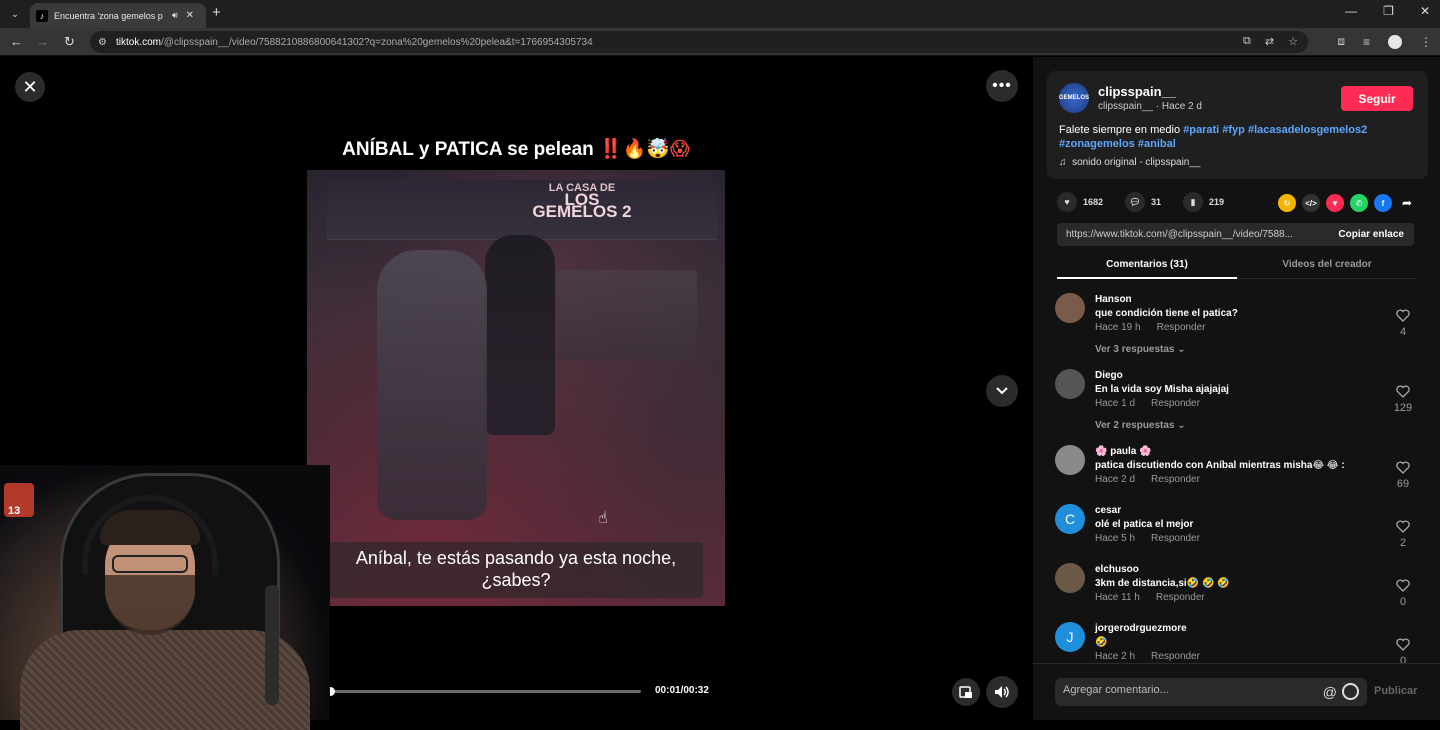  I want to click on comment-meta: Hace 5 h Responder, so click(1147, 538).